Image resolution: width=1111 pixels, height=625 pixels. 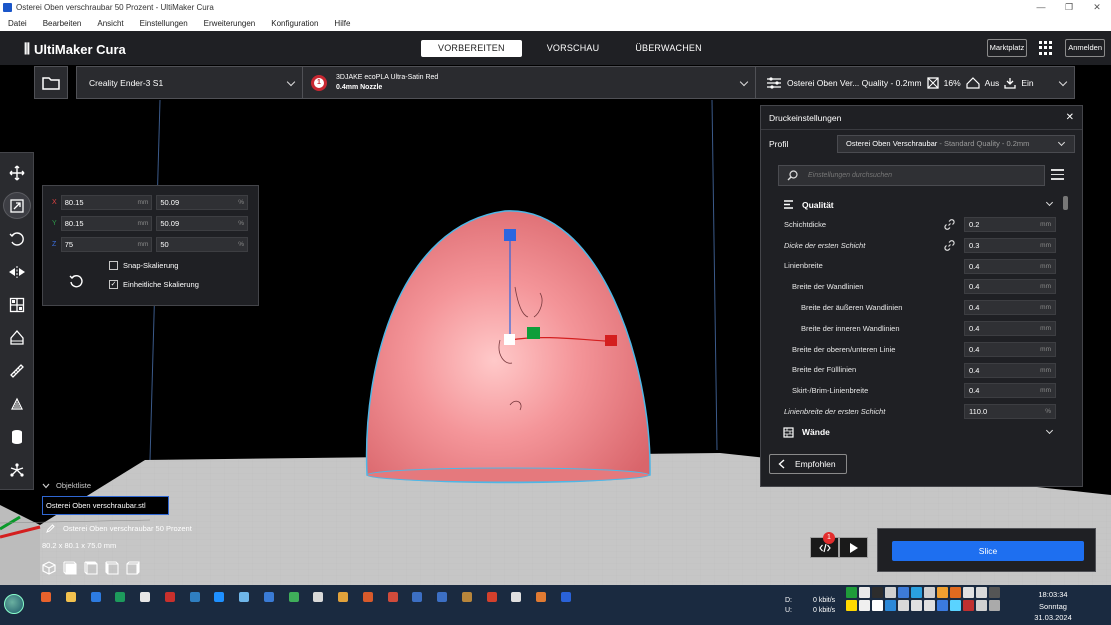 I want to click on menu-help: Hilfe, so click(x=342, y=23).